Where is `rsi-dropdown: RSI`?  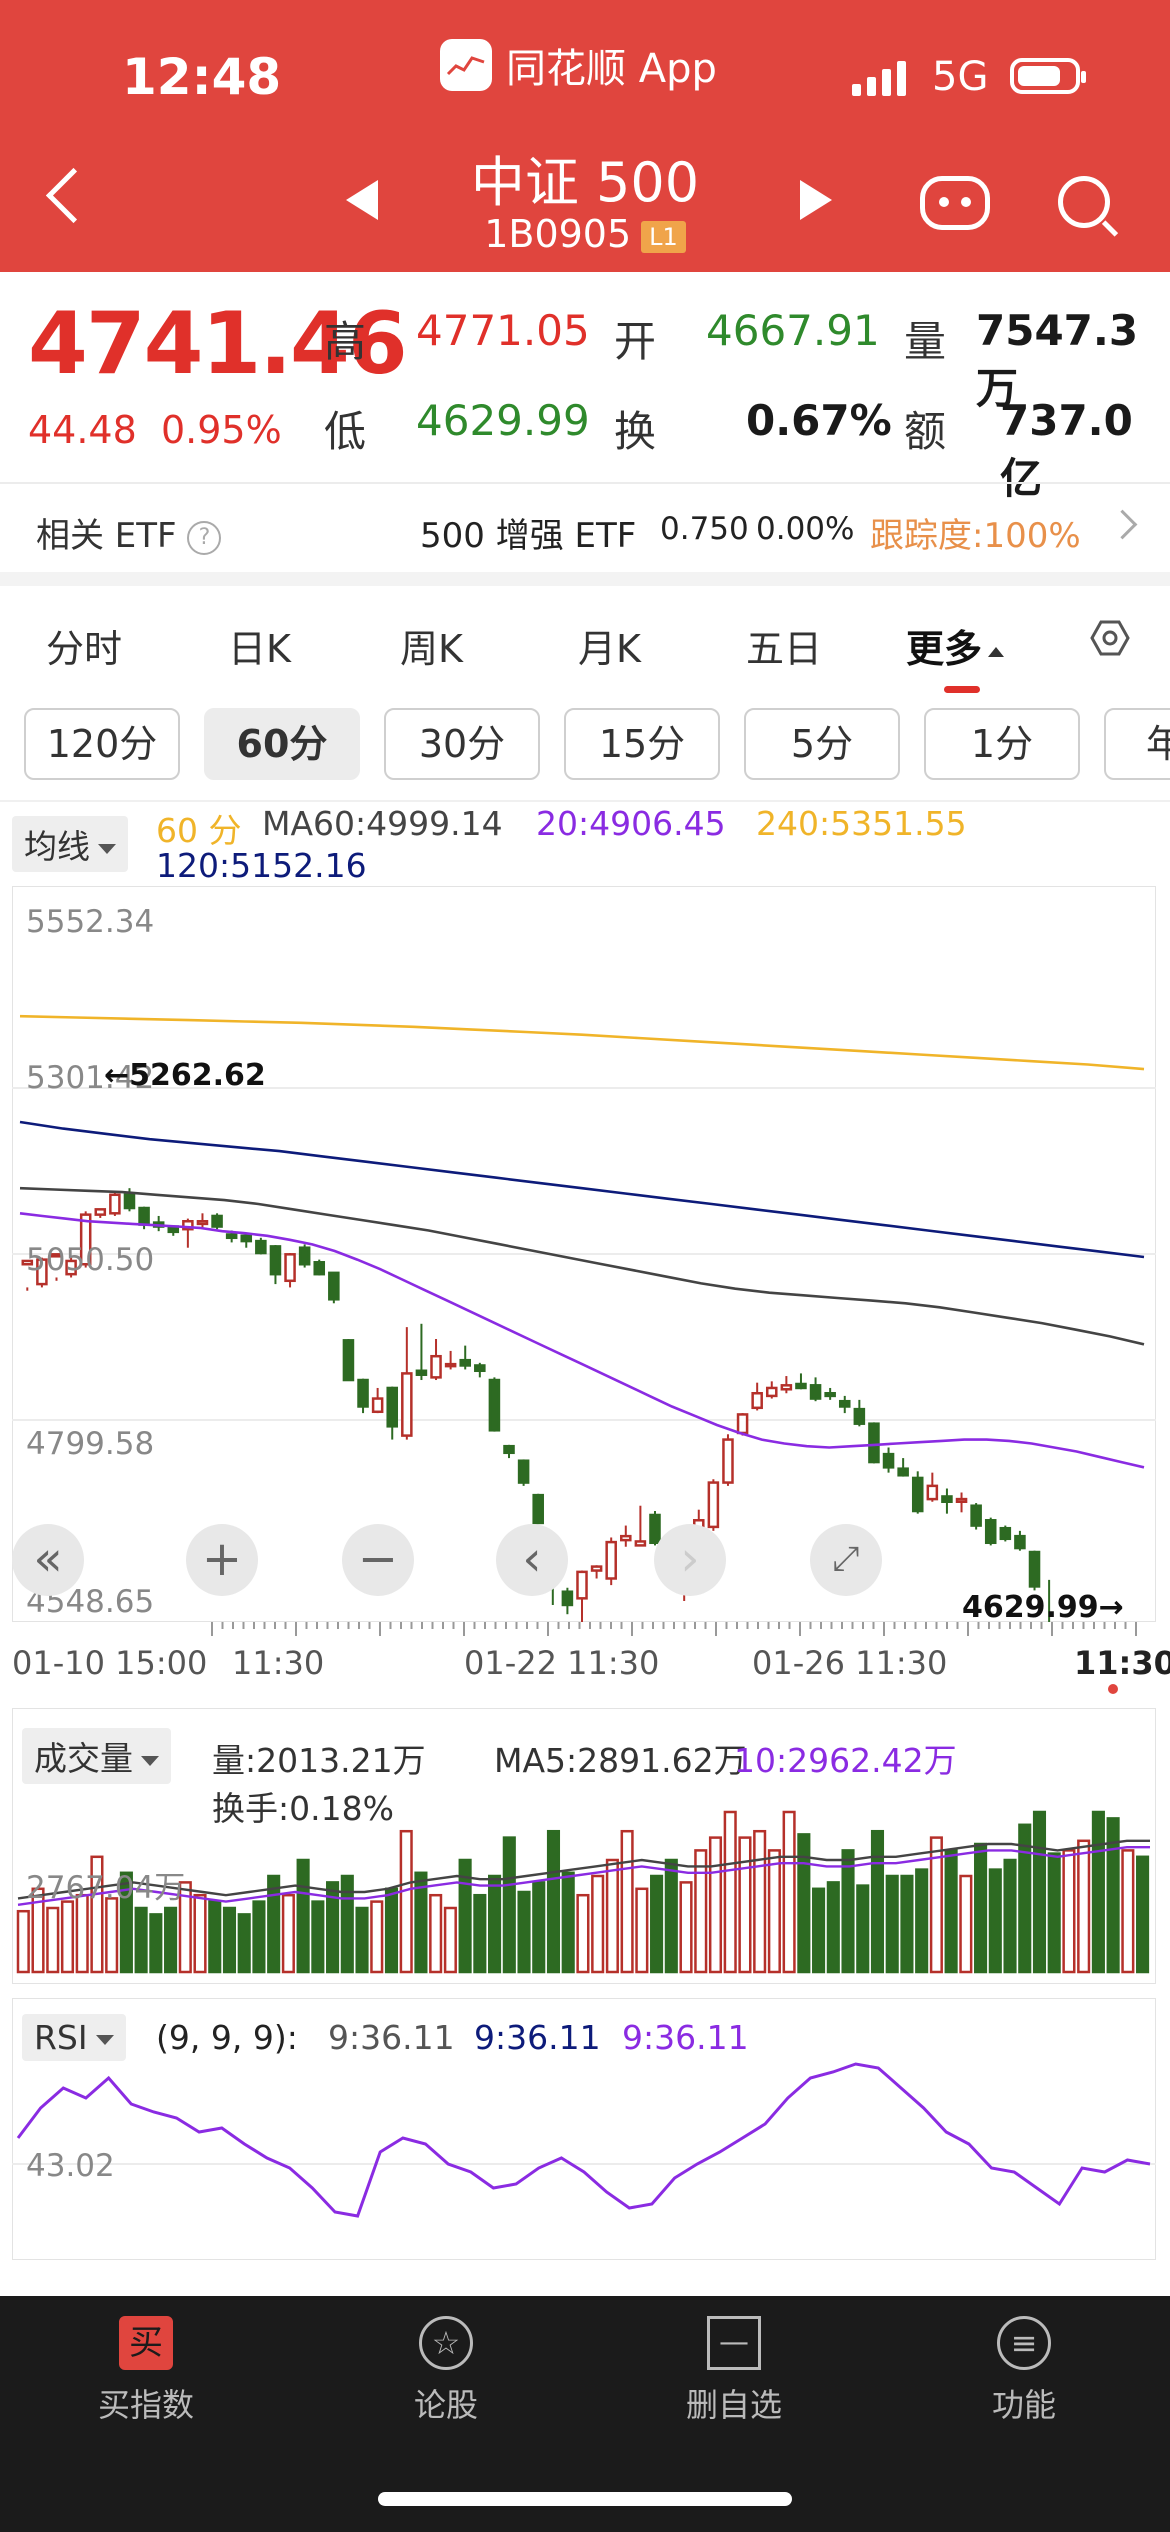 rsi-dropdown: RSI is located at coordinates (74, 2037).